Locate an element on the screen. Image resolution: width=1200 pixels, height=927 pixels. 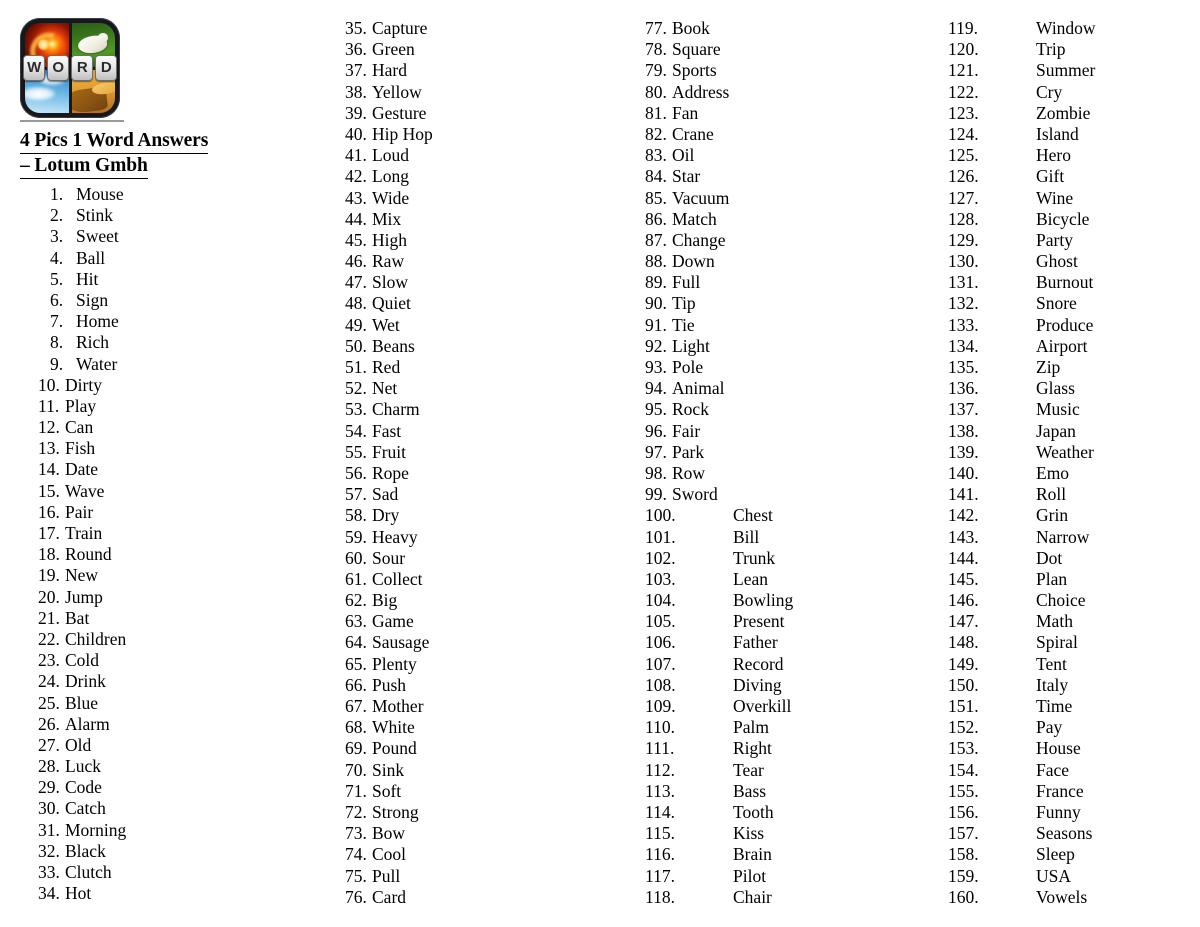
answer-row: 45. High is located at coordinates (389, 240).